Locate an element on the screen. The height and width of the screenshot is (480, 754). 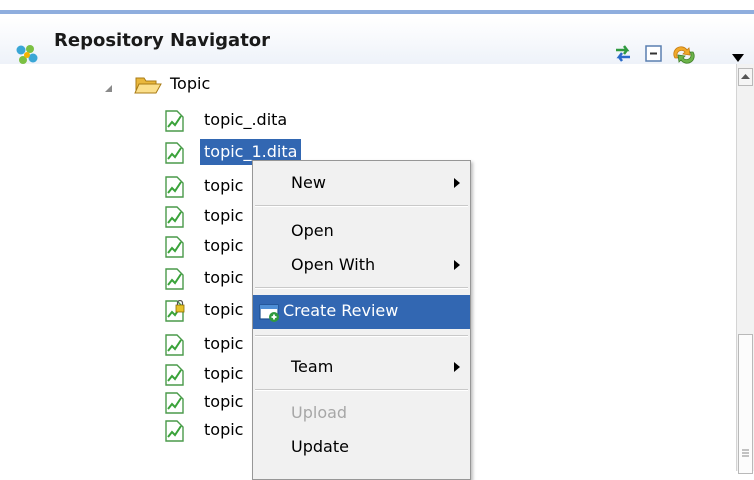
vertical-scrollbar is located at coordinates (745, 269).